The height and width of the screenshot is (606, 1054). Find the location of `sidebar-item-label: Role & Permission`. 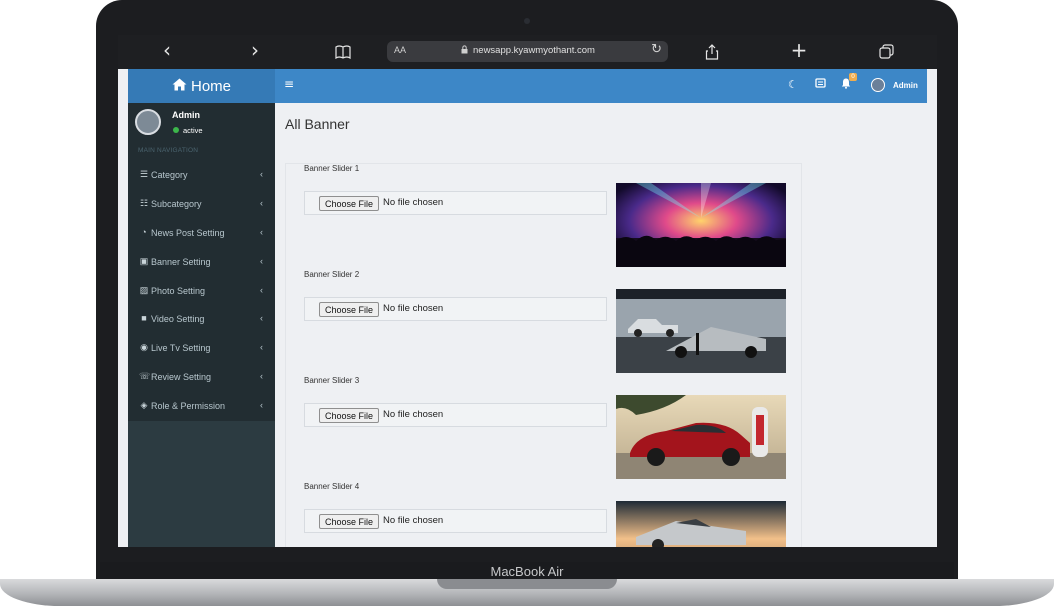

sidebar-item-label: Role & Permission is located at coordinates (188, 406).